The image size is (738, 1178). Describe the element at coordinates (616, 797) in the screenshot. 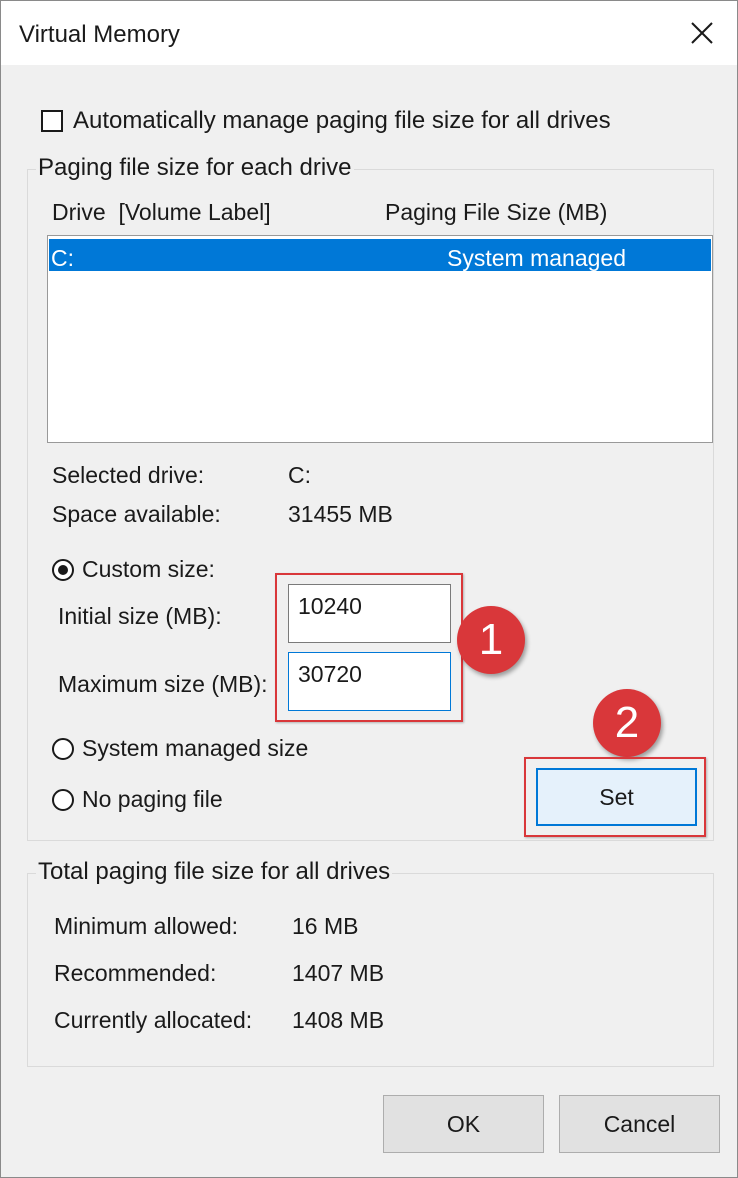

I see `set-button: Set` at that location.